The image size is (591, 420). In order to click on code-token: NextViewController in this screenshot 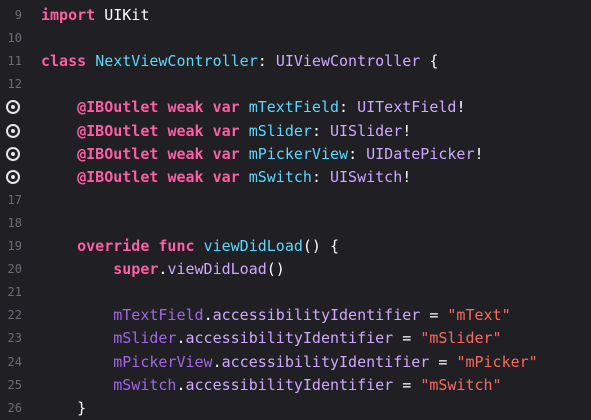, I will do `click(176, 61)`.